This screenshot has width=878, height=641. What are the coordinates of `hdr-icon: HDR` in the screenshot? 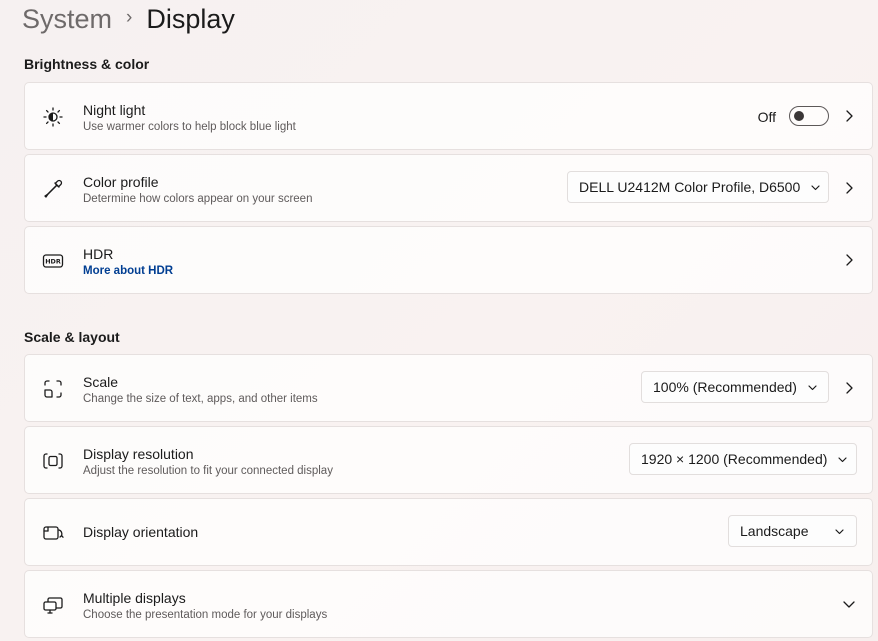 It's located at (53, 261).